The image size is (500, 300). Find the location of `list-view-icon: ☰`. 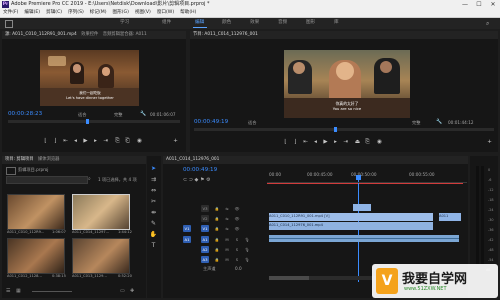

list-view-icon: ☰ is located at coordinates (8, 291).